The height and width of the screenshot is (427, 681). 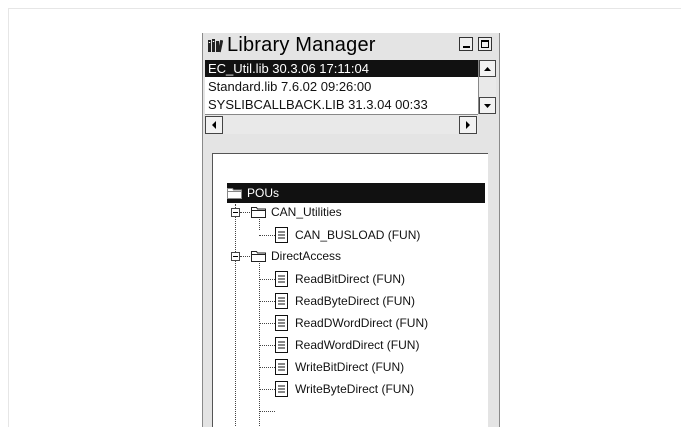 I want to click on tree-node-label: CAN_BUSLOAD (FUN), so click(x=358, y=235).